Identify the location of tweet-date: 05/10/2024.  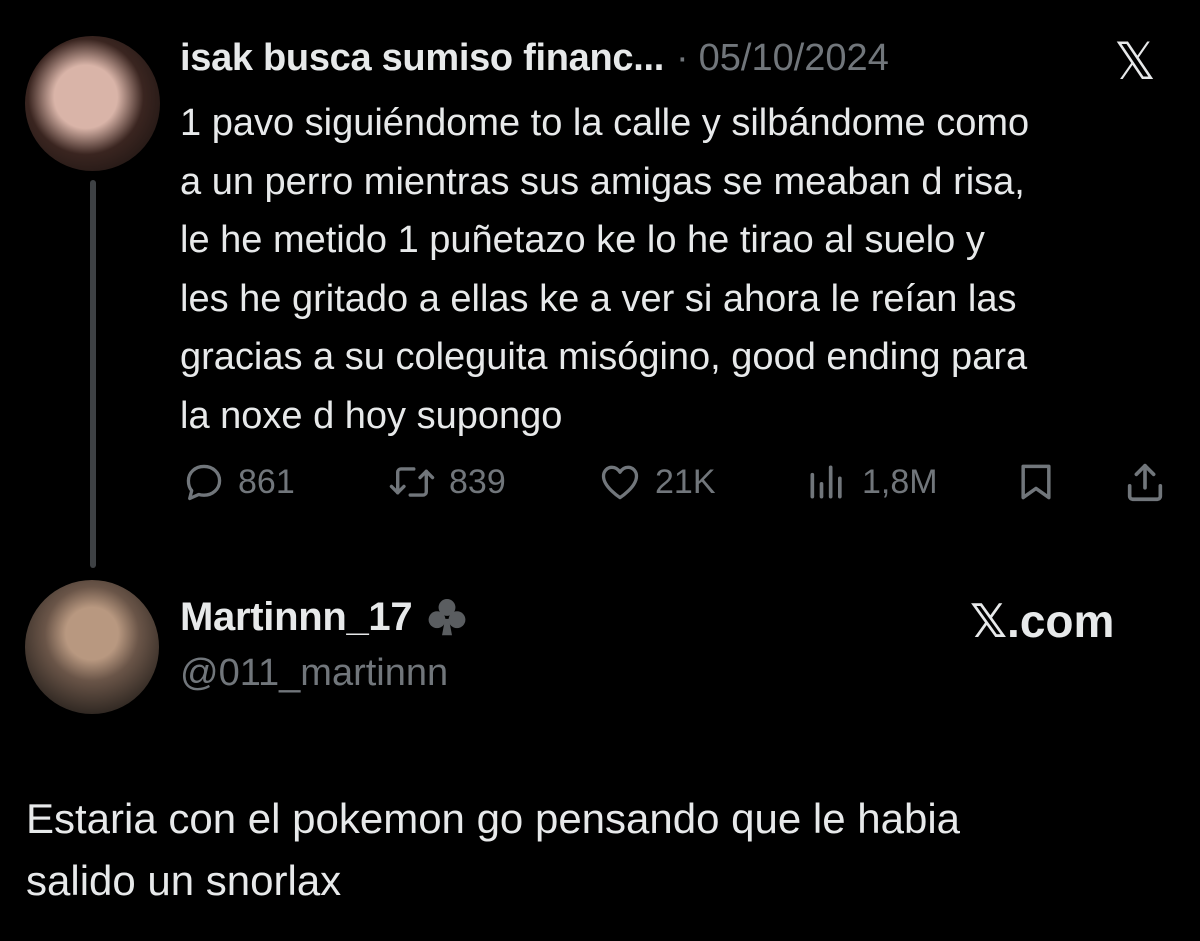
(794, 58).